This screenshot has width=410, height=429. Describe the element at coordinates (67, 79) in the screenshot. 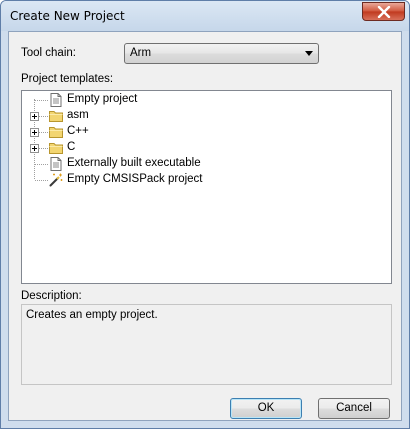

I see `project-templates-label: Project templates:` at that location.